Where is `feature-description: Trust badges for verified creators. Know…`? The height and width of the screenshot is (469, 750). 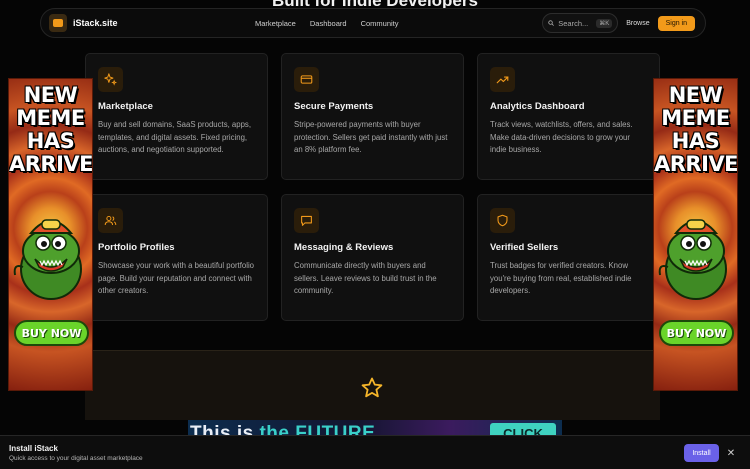
feature-description: Trust badges for verified creators. Know… is located at coordinates (561, 278).